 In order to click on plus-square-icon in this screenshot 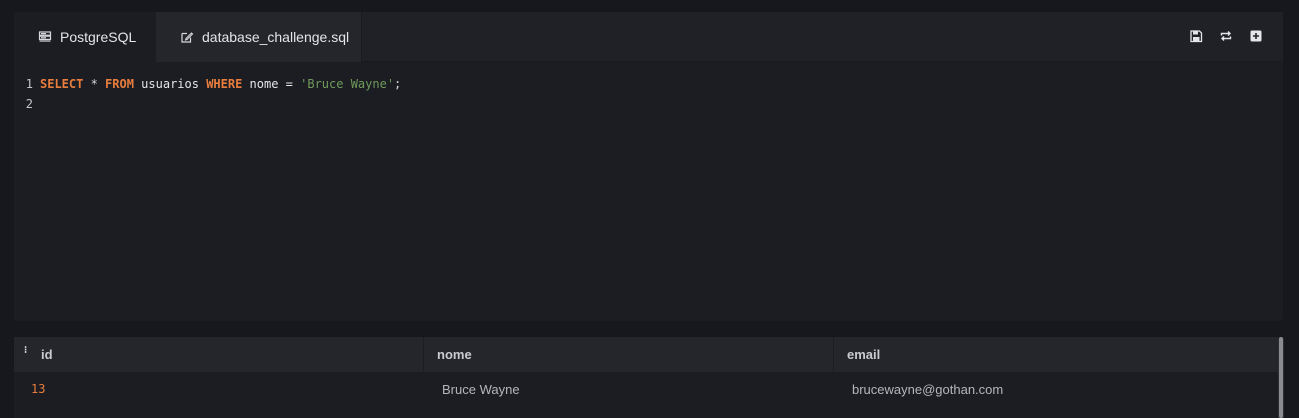, I will do `click(1256, 36)`.